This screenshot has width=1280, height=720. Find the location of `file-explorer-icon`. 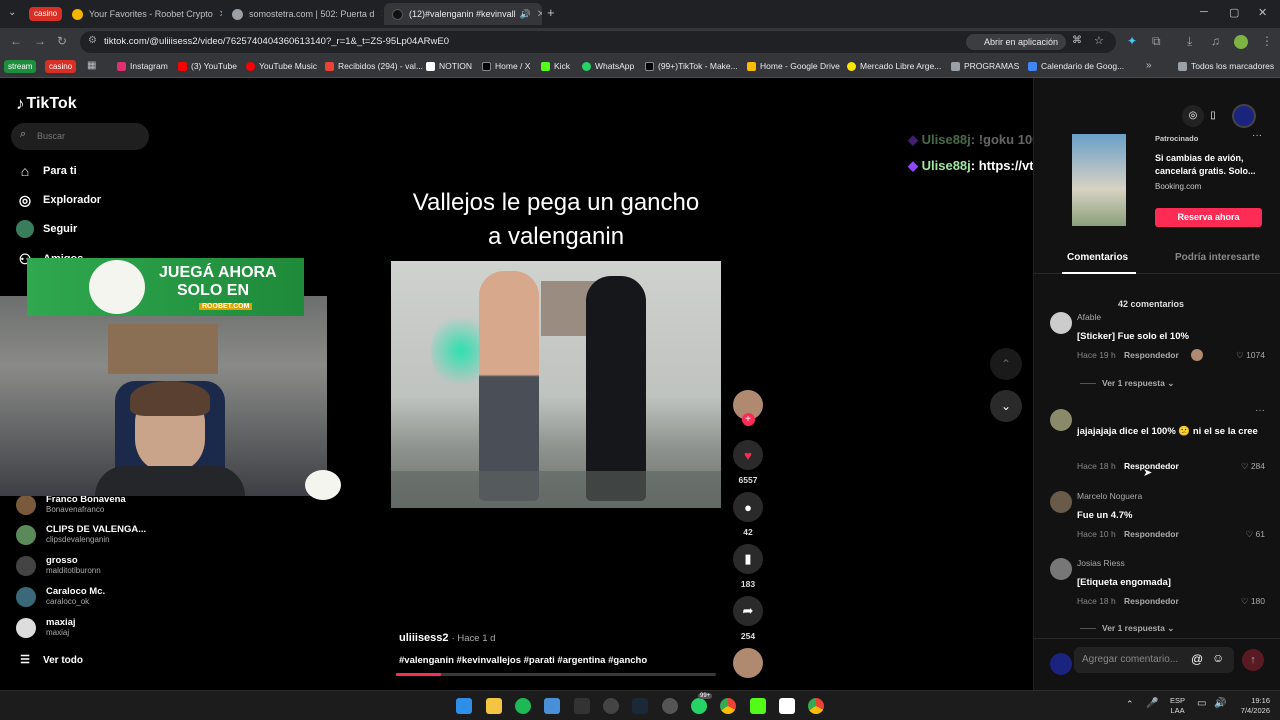

file-explorer-icon is located at coordinates (494, 706).